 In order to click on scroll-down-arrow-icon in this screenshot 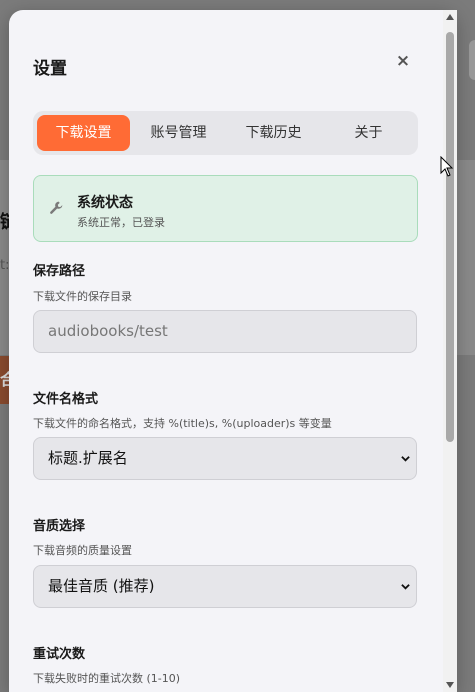, I will do `click(450, 685)`.